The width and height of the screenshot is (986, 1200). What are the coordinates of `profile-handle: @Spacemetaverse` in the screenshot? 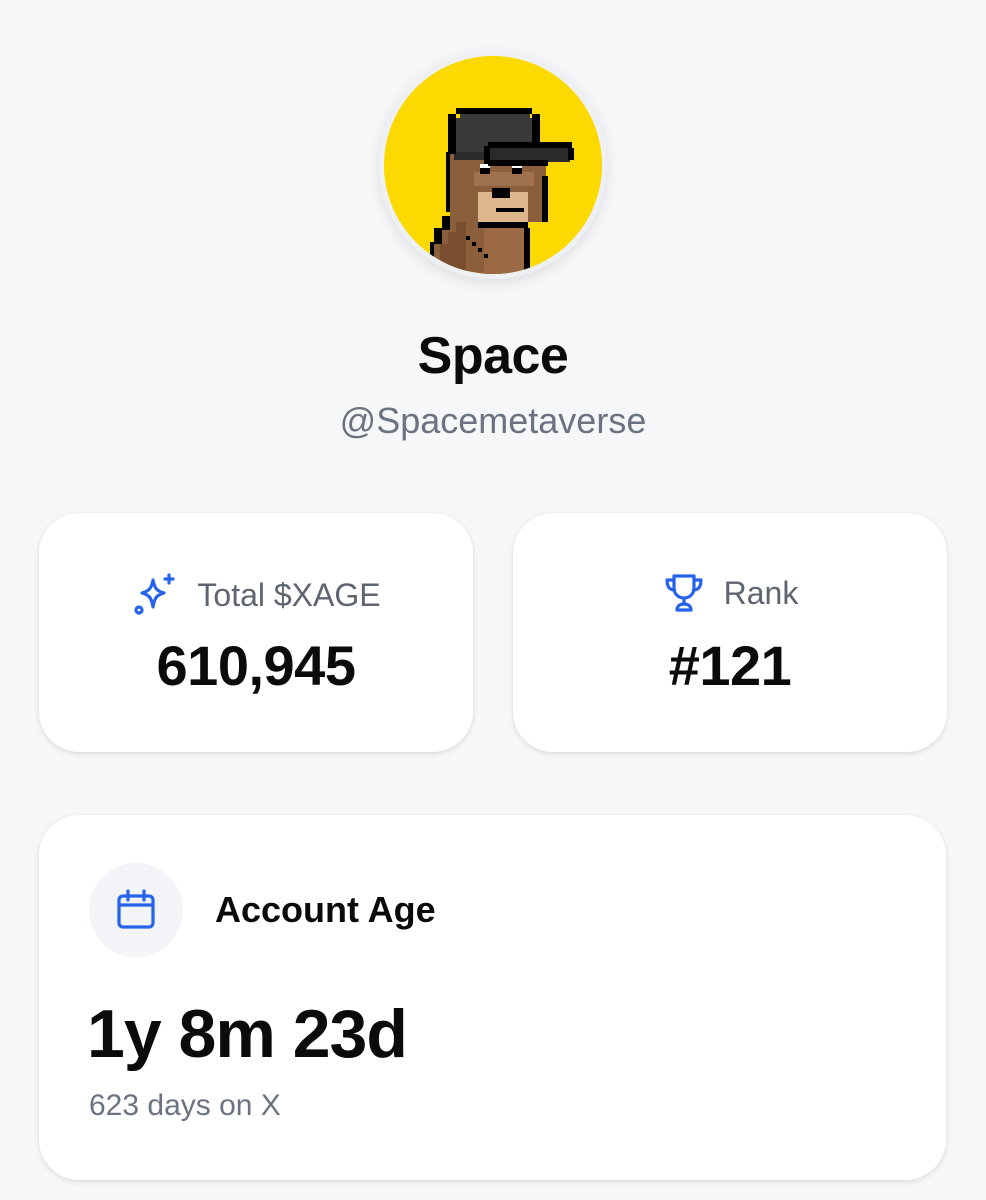 It's located at (493, 421).